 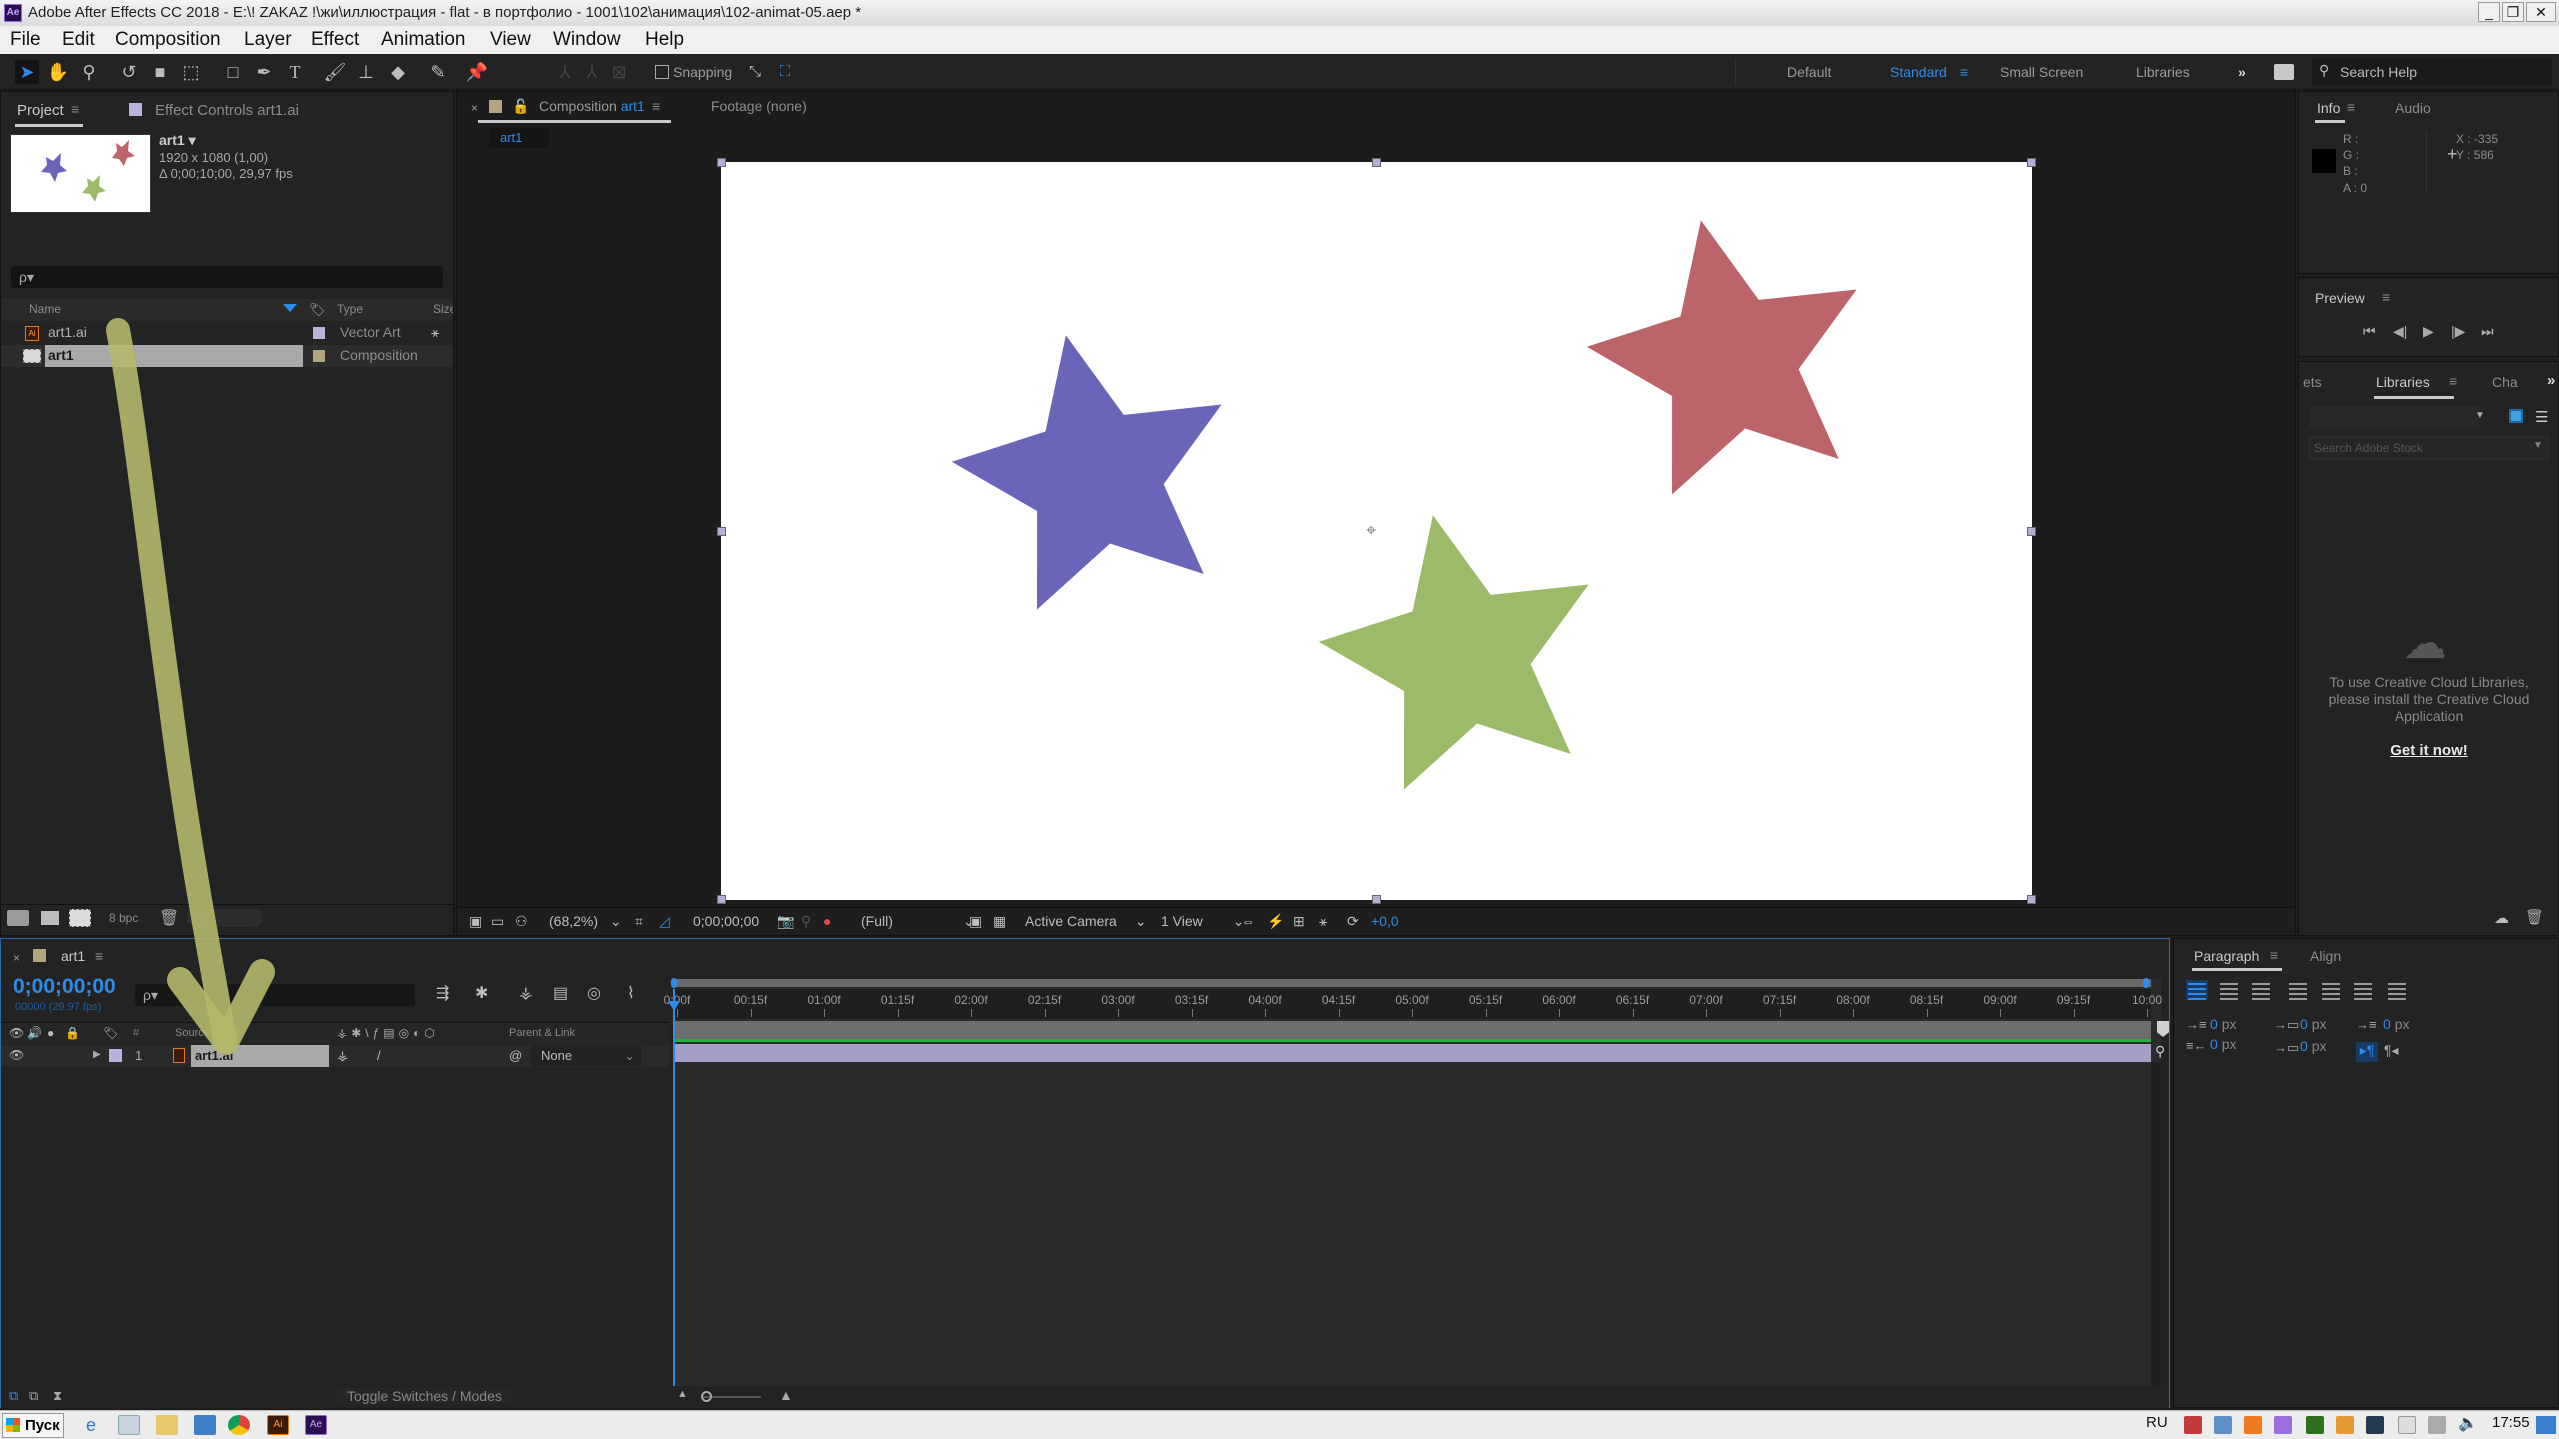 I want to click on eraser-tool-icon: ◆, so click(x=398, y=72).